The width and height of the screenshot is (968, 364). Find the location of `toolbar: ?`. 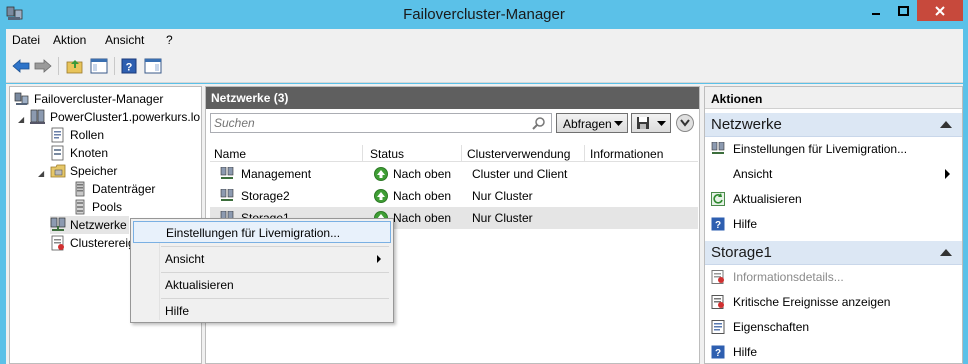

toolbar: ? is located at coordinates (484, 67).